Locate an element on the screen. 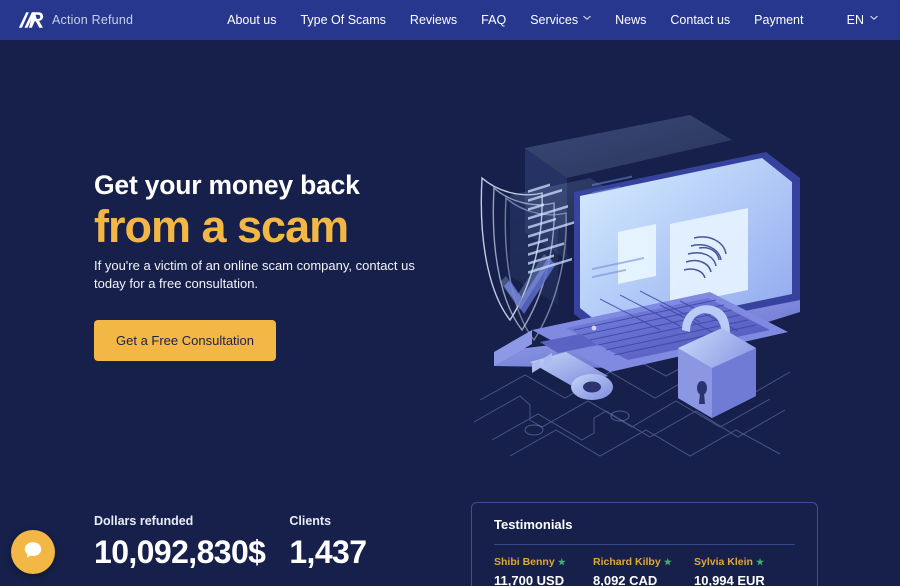 The width and height of the screenshot is (900, 586). nav-item-label: Payment is located at coordinates (779, 20).